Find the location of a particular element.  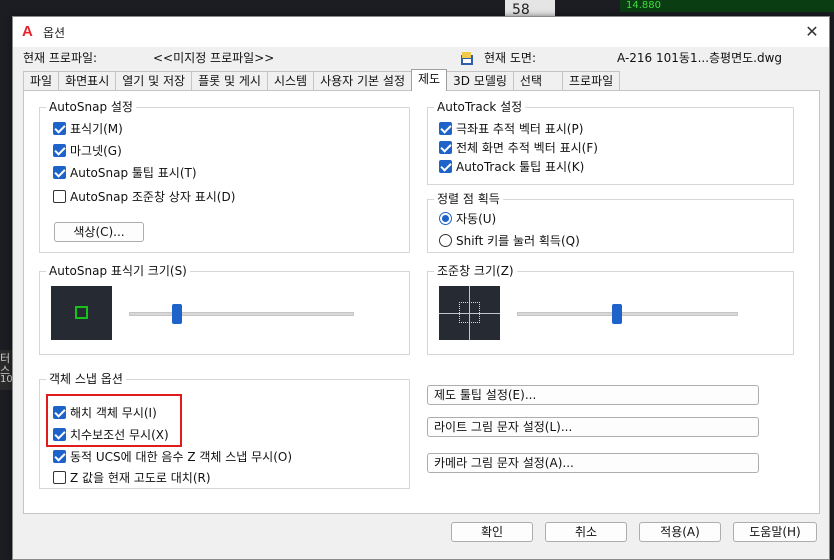

tab-drafting: 제도 is located at coordinates (429, 80).